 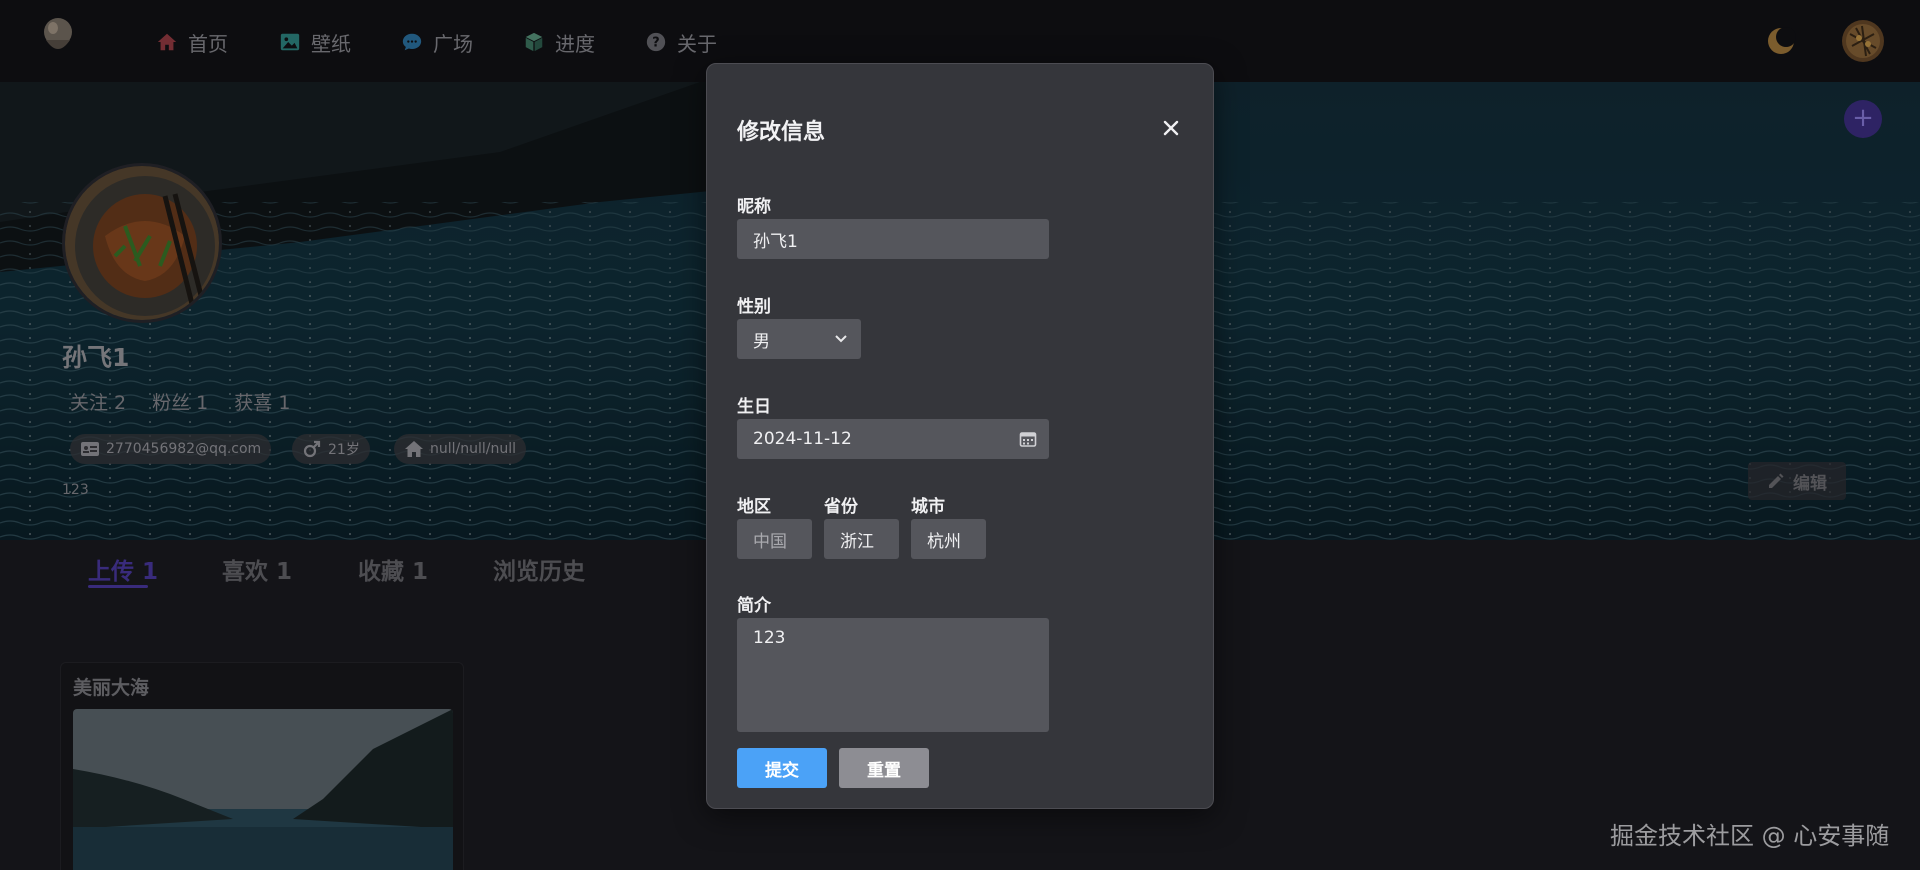 I want to click on nickname-value: 孙飞1, so click(x=775, y=241).